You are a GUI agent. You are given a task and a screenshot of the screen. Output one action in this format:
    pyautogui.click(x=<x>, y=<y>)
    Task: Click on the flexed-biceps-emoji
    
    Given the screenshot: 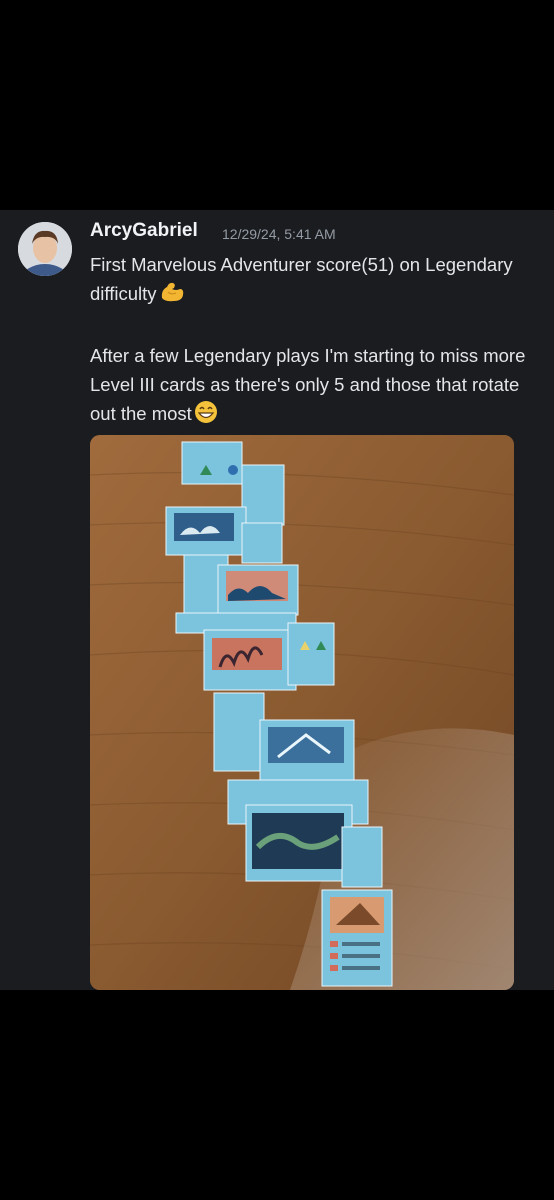 What is the action you would take?
    pyautogui.click(x=172, y=296)
    